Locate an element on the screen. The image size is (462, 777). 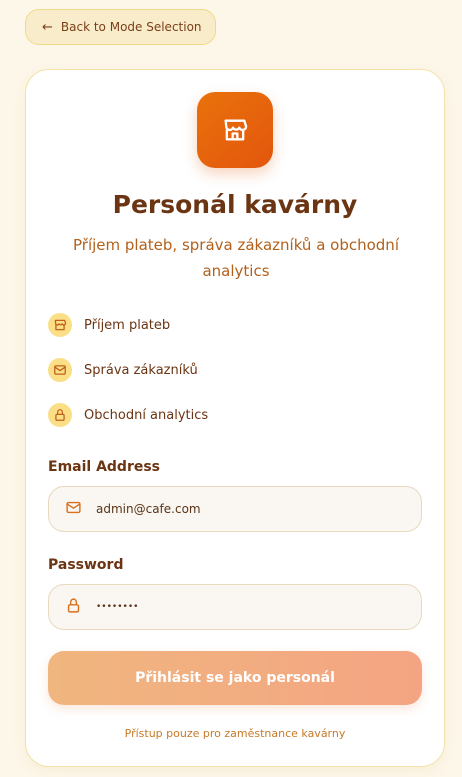
store-icon is located at coordinates (60, 325).